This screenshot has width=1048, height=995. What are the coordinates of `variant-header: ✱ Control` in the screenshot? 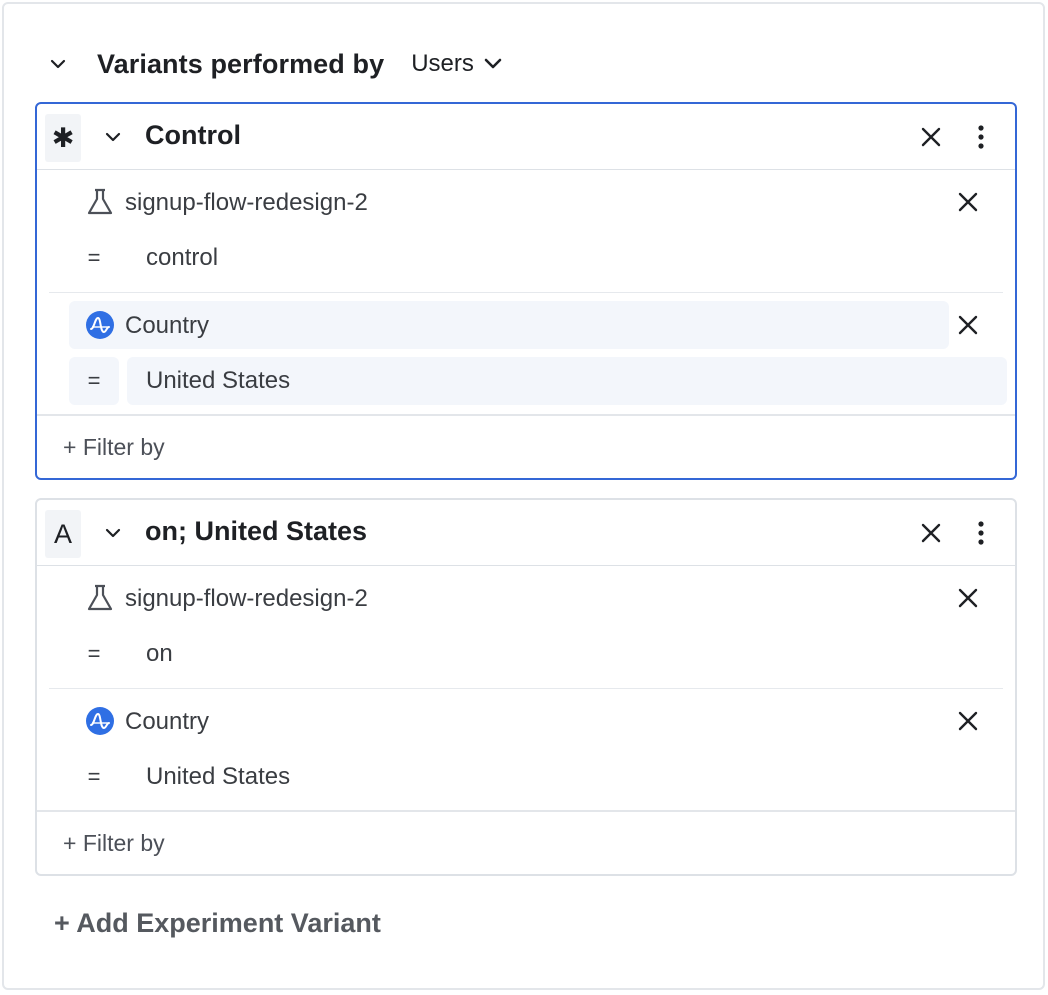 It's located at (526, 137).